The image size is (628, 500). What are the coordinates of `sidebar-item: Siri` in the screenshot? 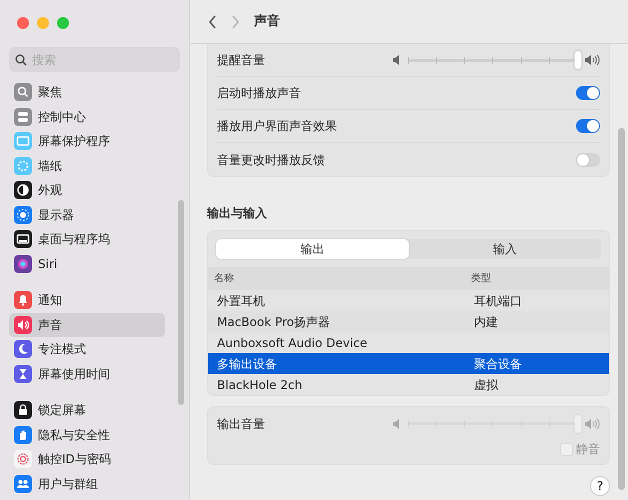 It's located at (87, 264).